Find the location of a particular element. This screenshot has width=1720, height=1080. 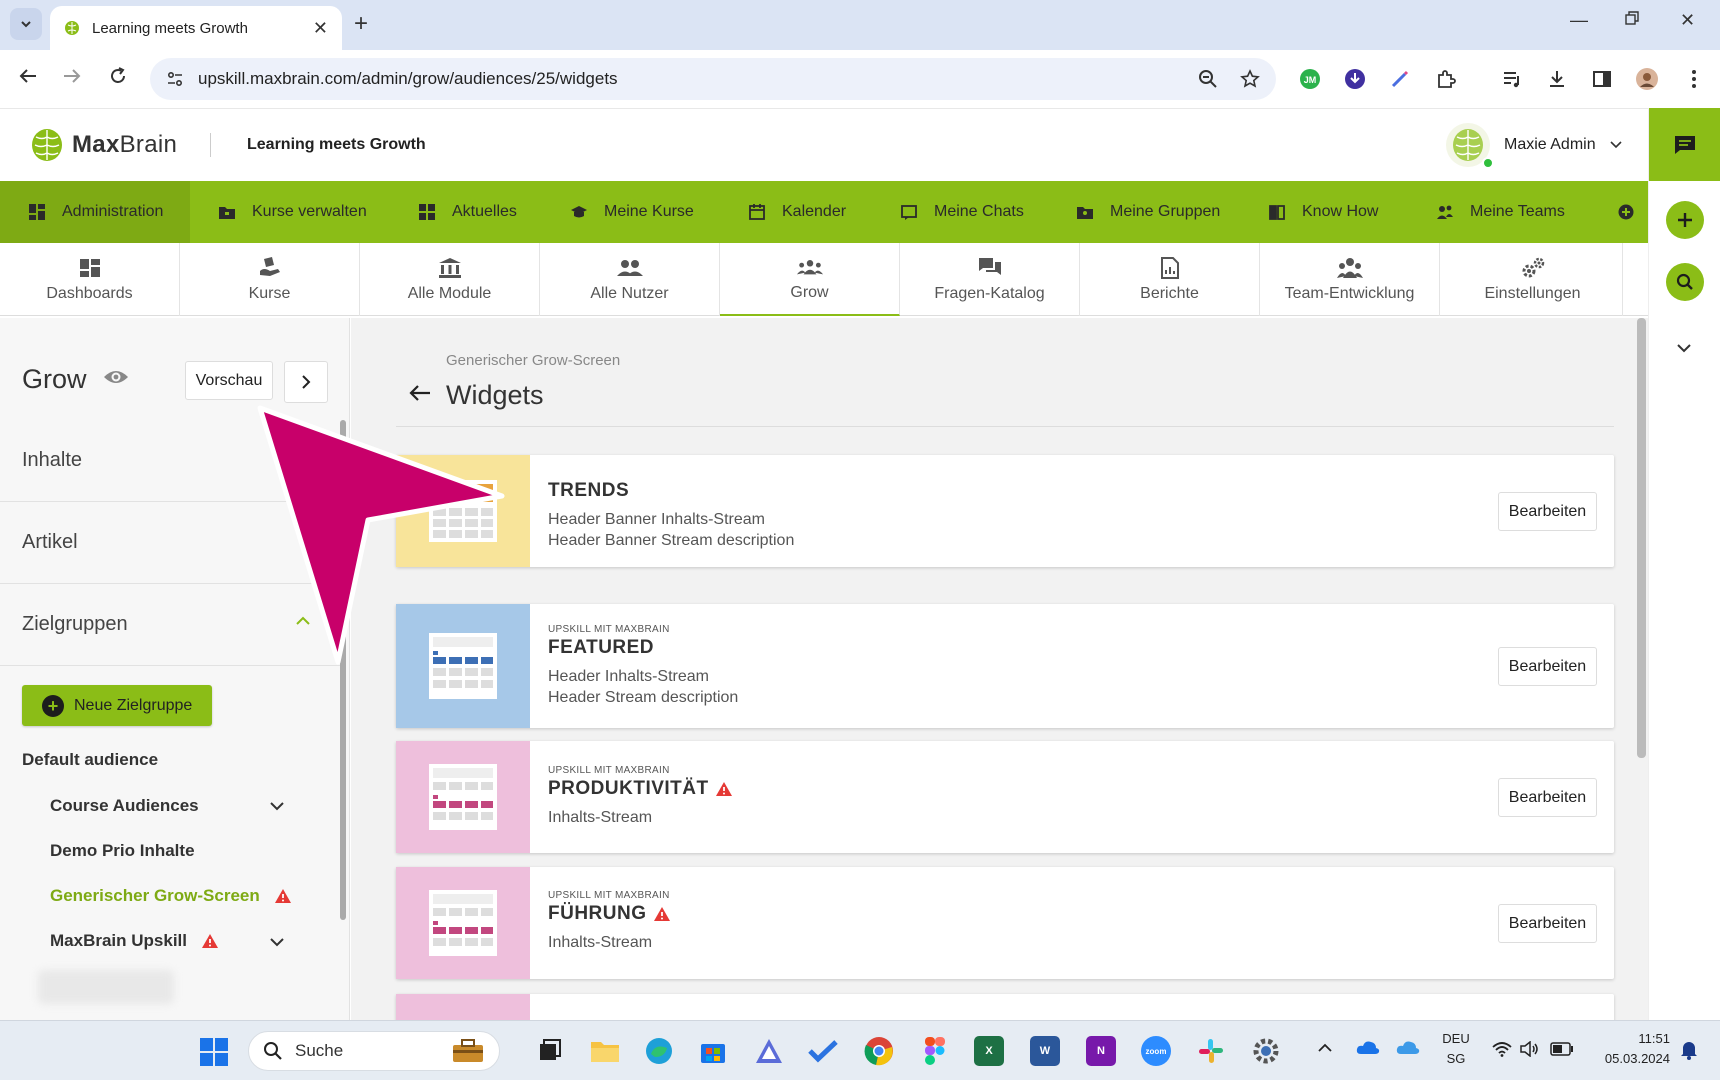

back-icon is located at coordinates (28, 76).